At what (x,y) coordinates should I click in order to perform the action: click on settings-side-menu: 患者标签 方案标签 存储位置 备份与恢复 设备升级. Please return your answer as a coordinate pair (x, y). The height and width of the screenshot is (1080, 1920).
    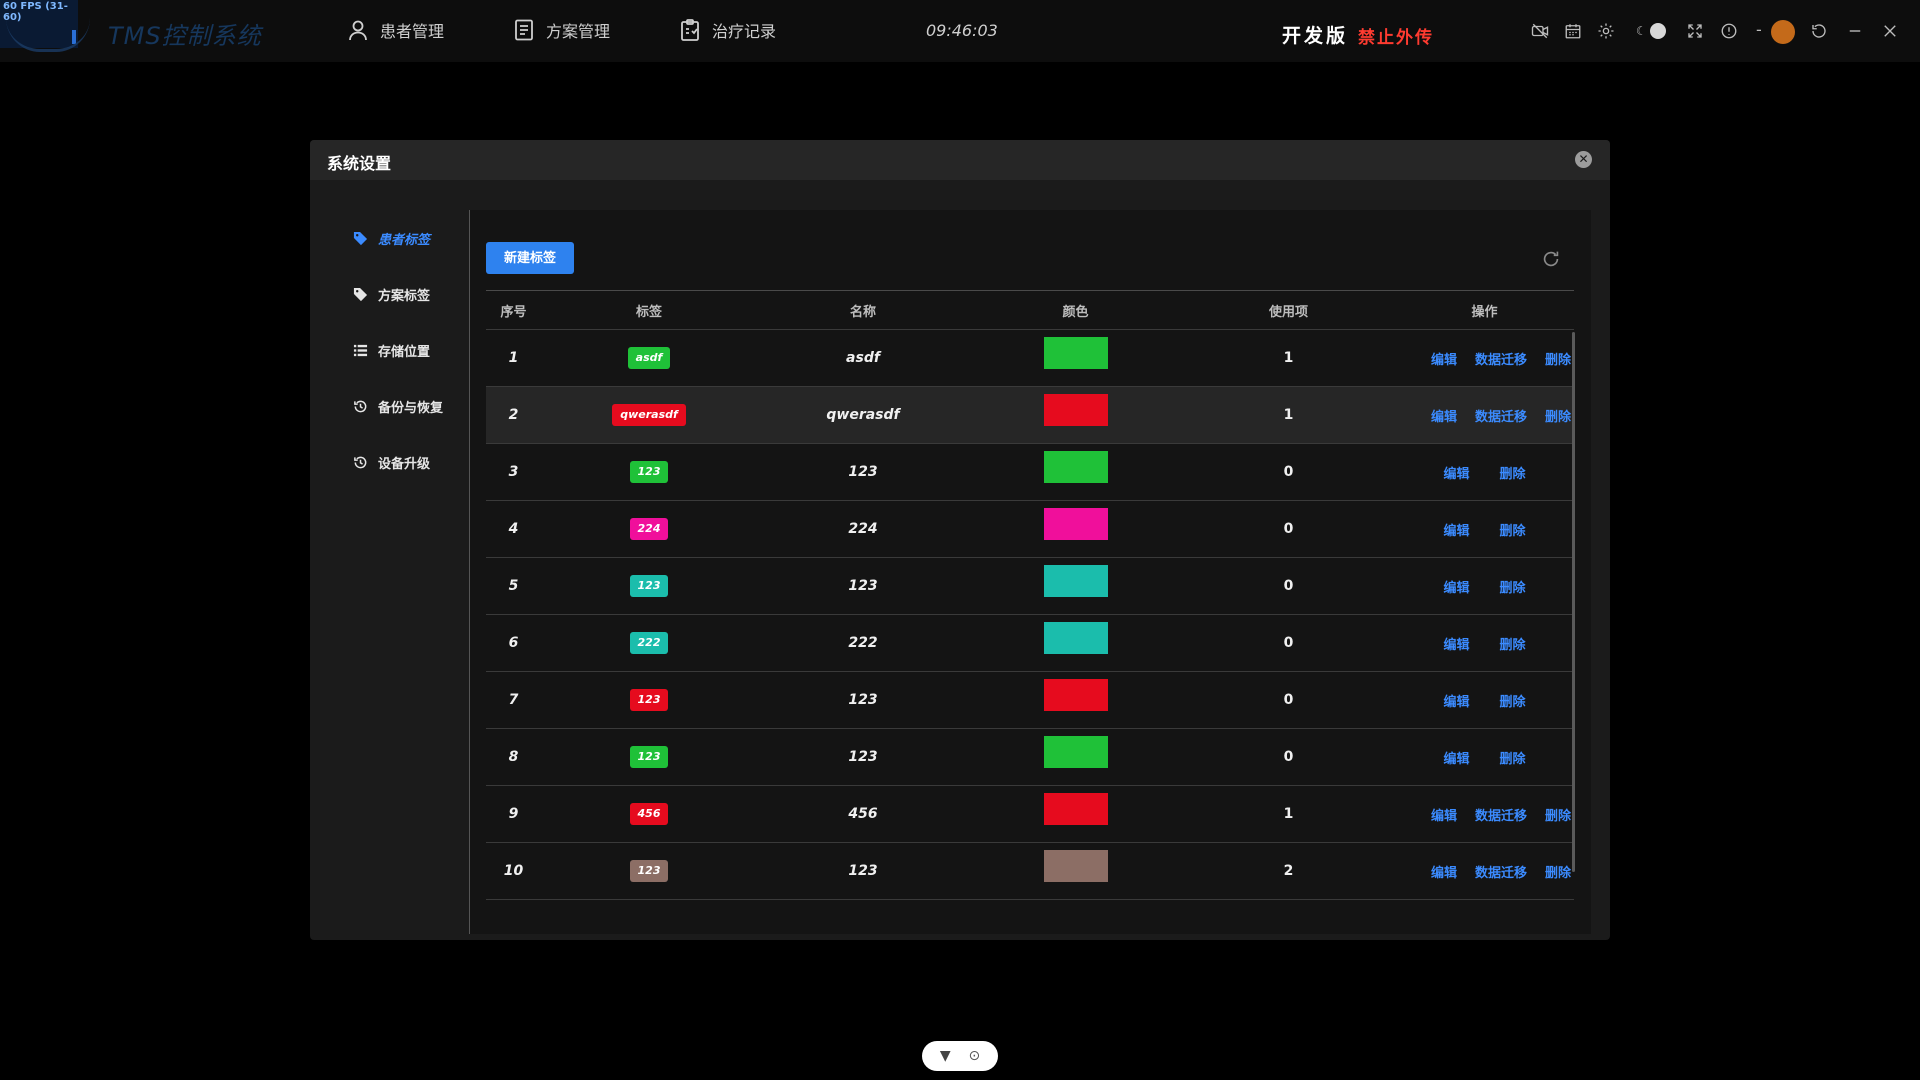
    Looking at the image, I should click on (389, 350).